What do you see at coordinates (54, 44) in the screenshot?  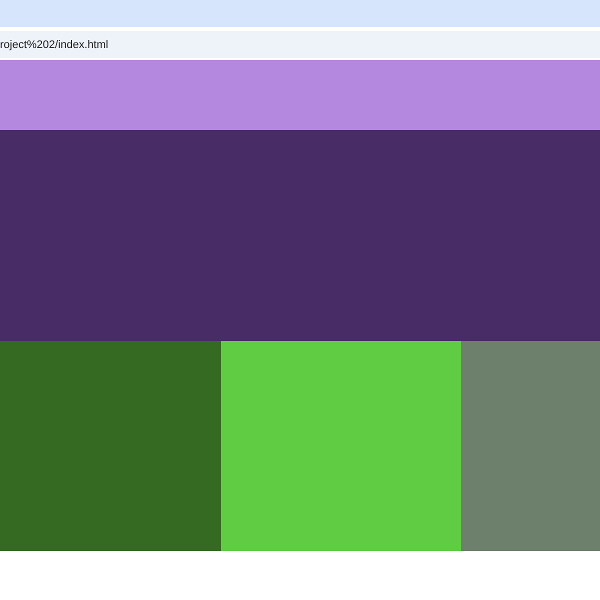 I see `url-text: roject%202/index.html` at bounding box center [54, 44].